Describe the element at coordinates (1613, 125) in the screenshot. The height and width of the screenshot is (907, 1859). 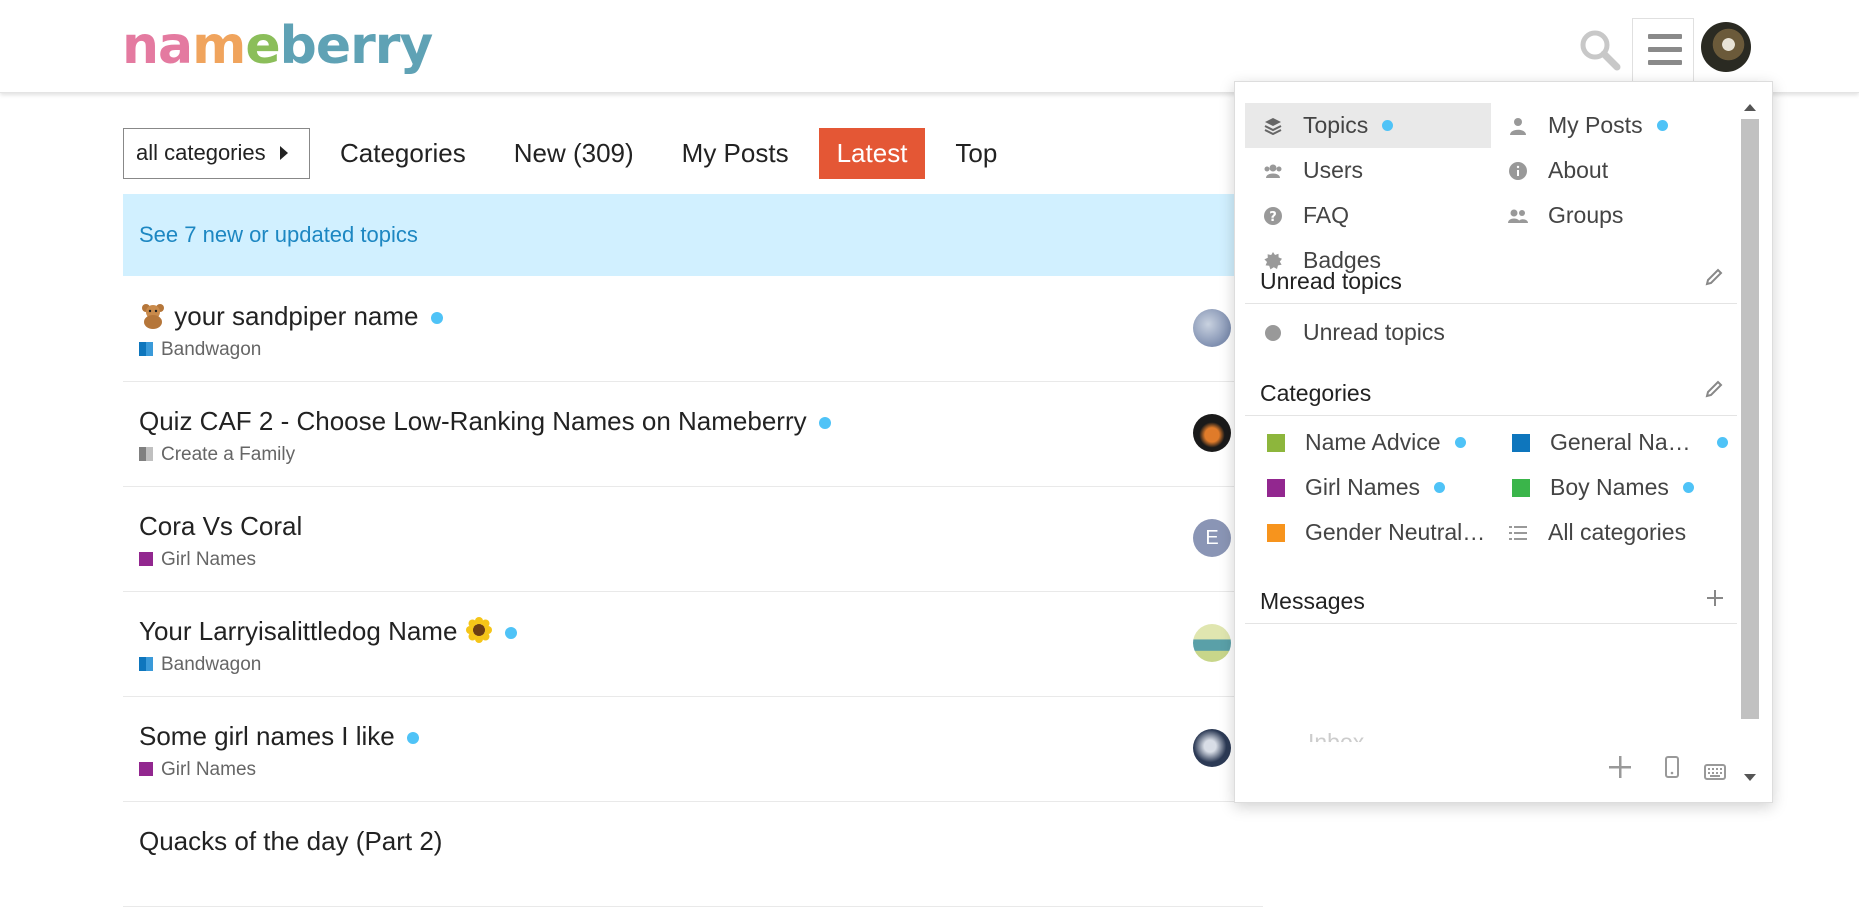
I see `menu-my-posts: My Posts` at that location.